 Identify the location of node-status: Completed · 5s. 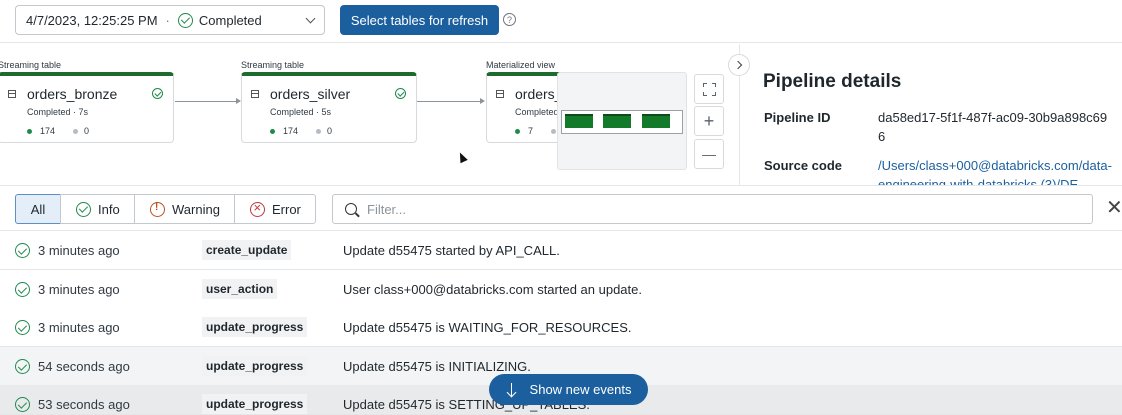
(301, 112).